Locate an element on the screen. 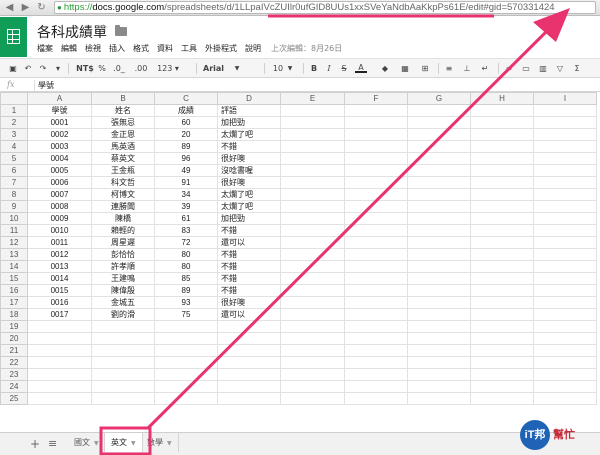  paint-format-icon: ▾ is located at coordinates (58, 68).